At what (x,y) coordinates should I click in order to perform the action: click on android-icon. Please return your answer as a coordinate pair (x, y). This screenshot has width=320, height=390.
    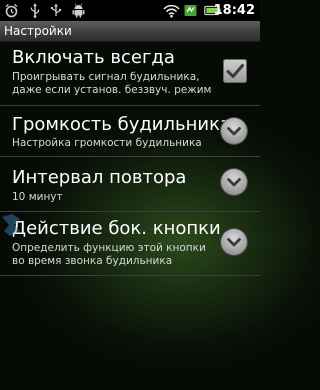
    Looking at the image, I should click on (78, 10).